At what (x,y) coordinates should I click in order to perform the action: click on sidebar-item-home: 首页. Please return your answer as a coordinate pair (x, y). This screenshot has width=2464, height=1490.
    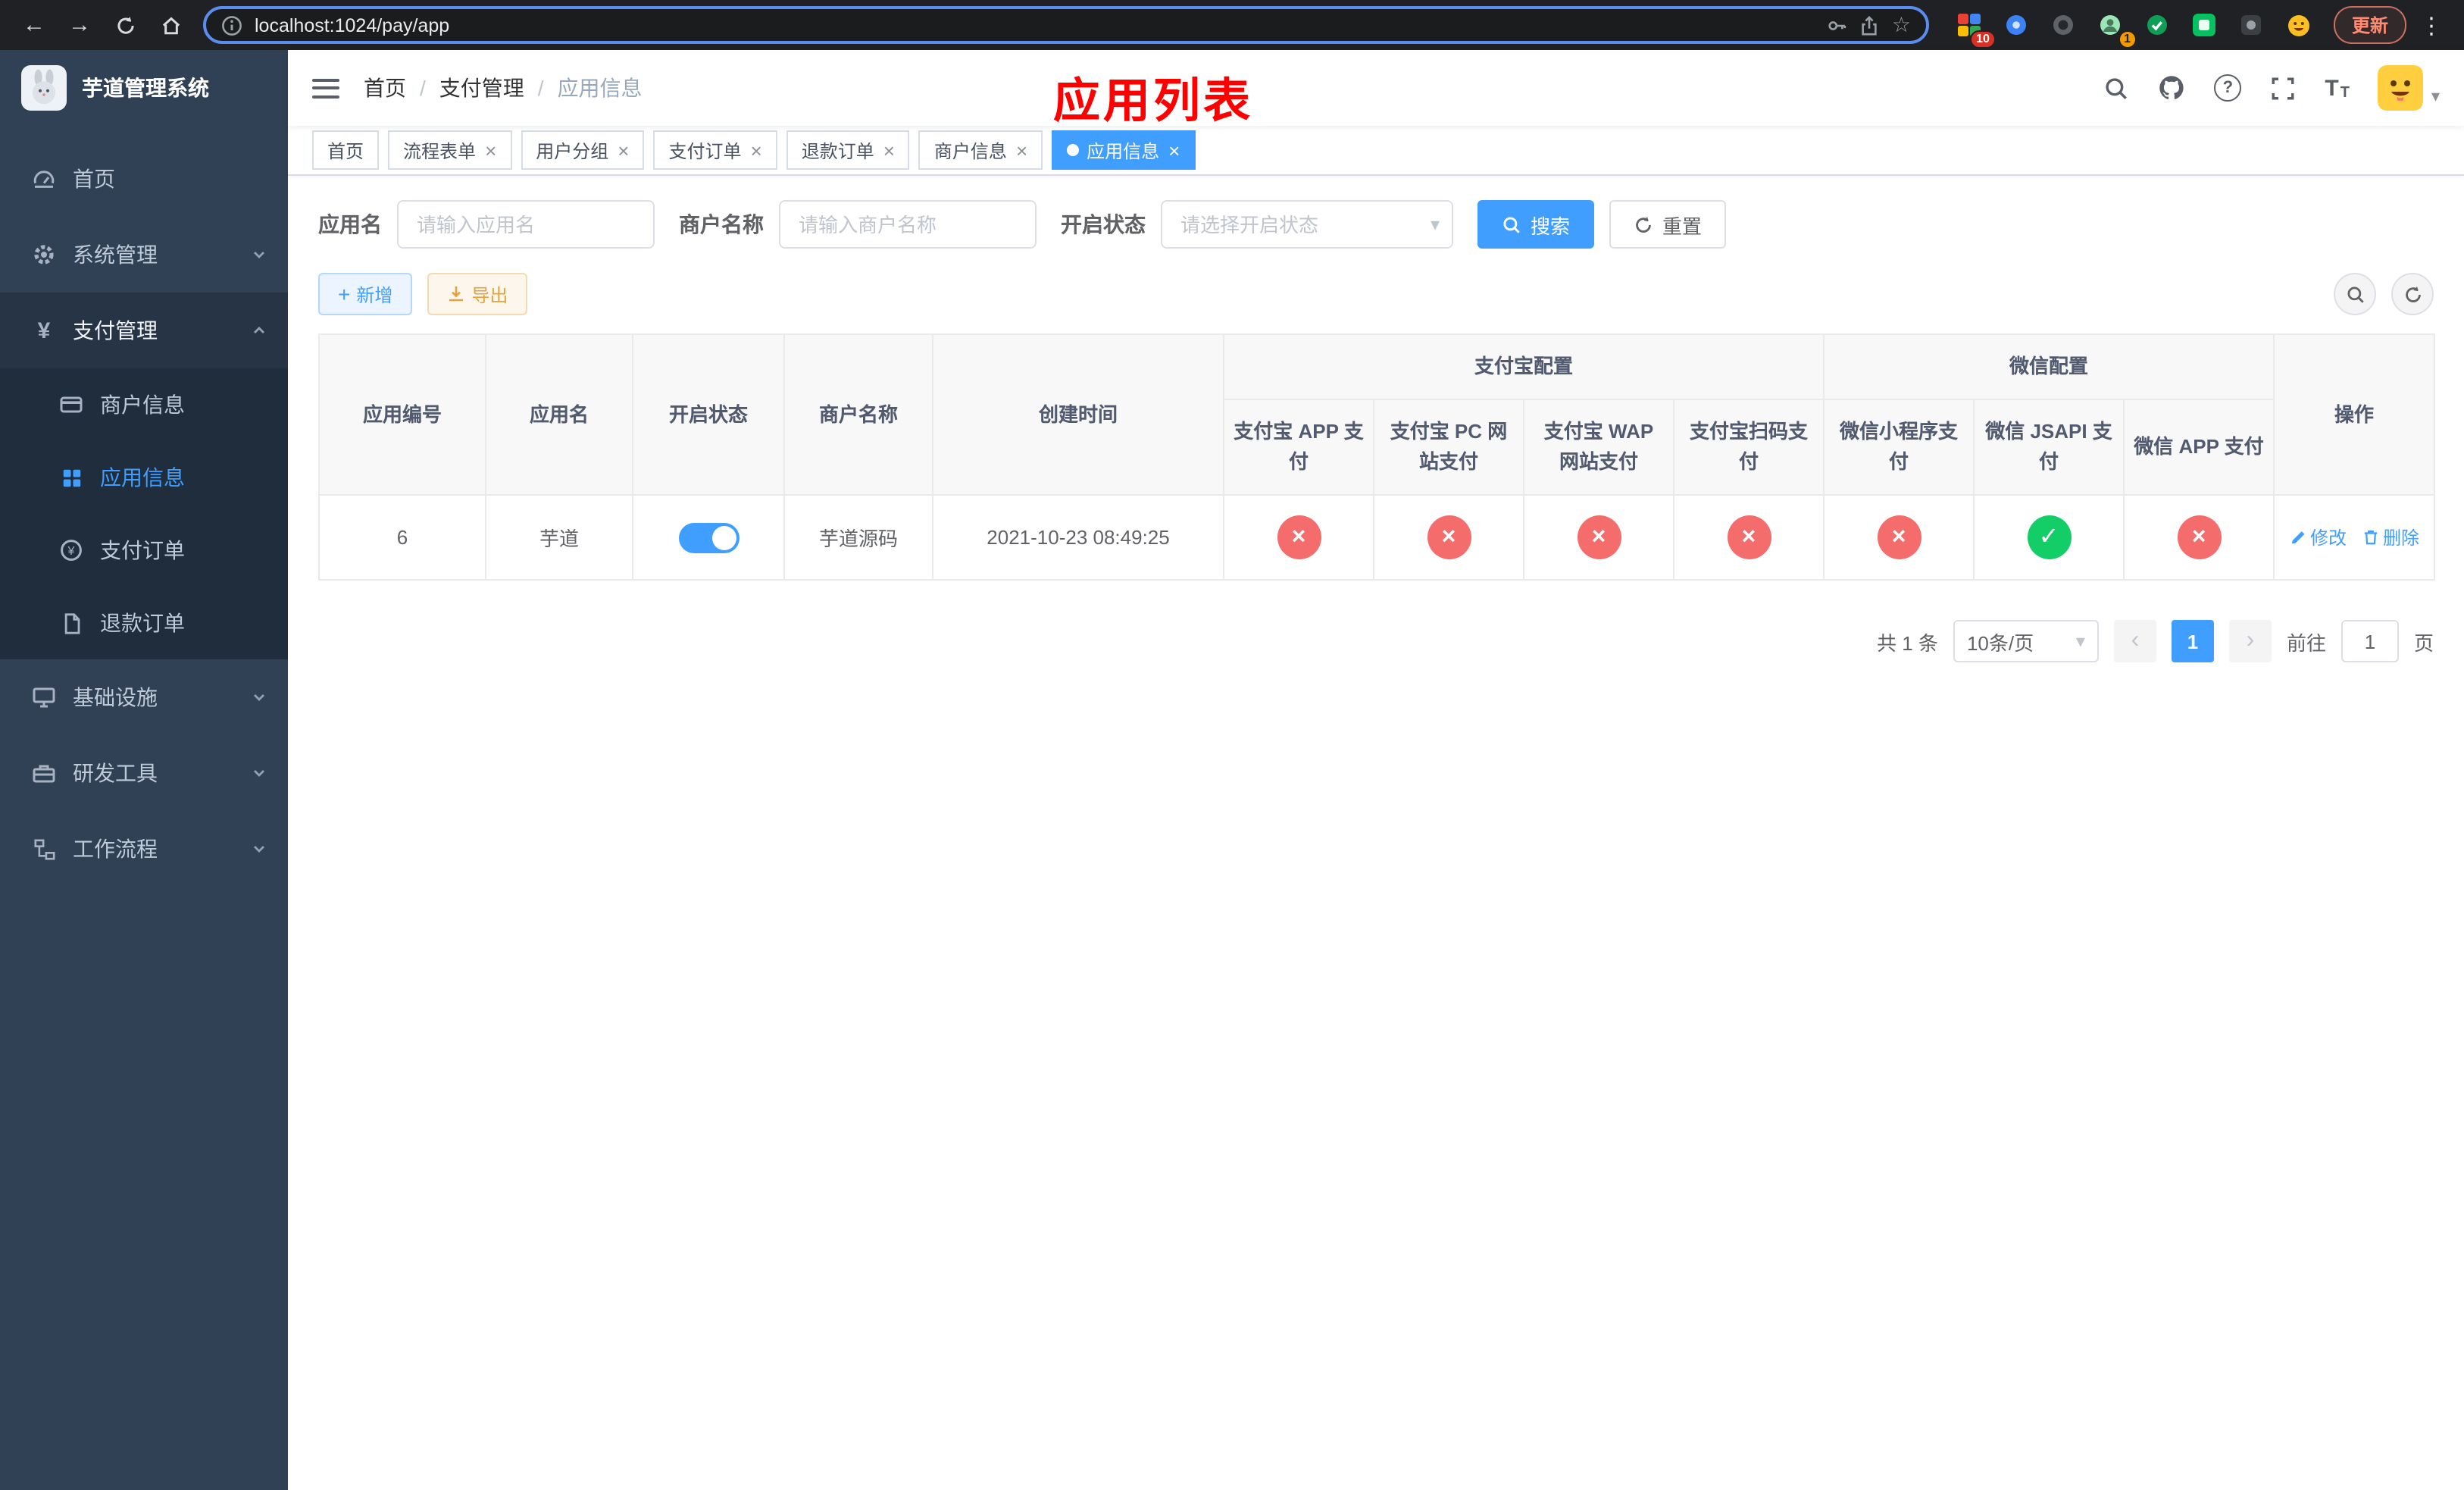
    Looking at the image, I should click on (144, 179).